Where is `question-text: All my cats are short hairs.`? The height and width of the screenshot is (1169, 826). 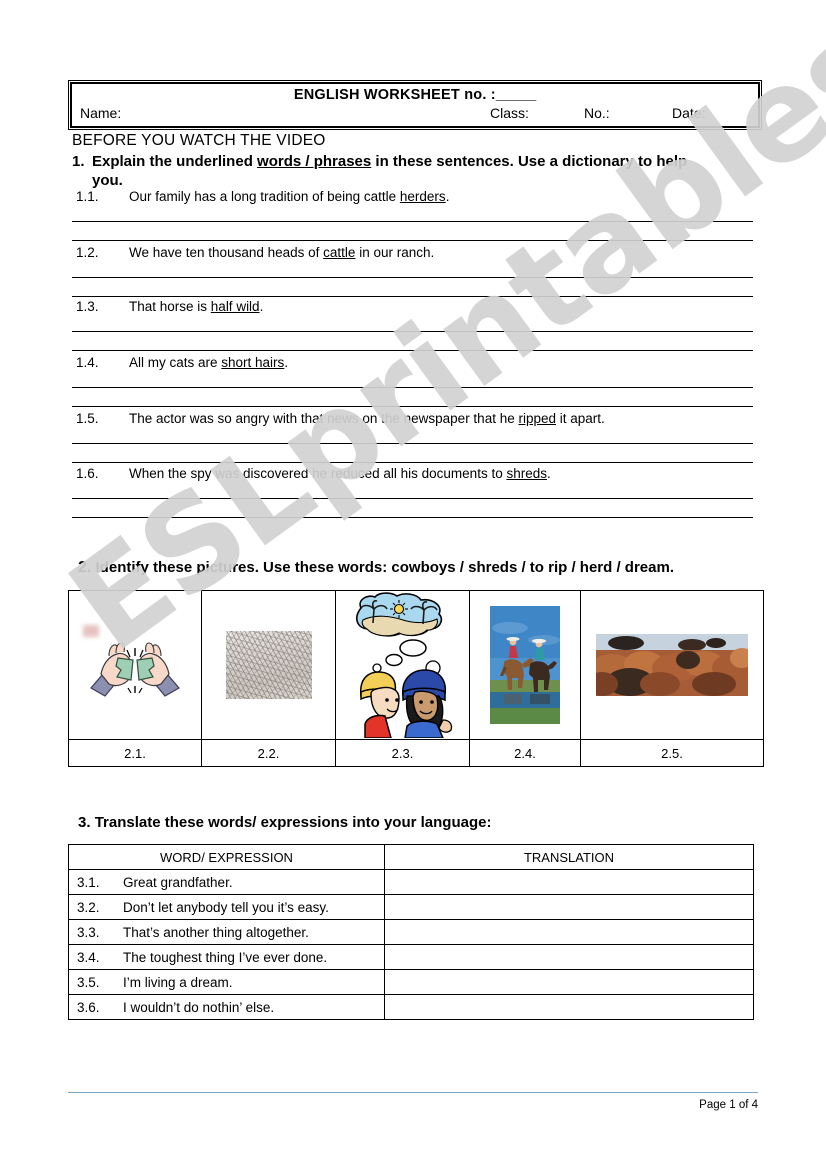 question-text: All my cats are short hairs. is located at coordinates (208, 362).